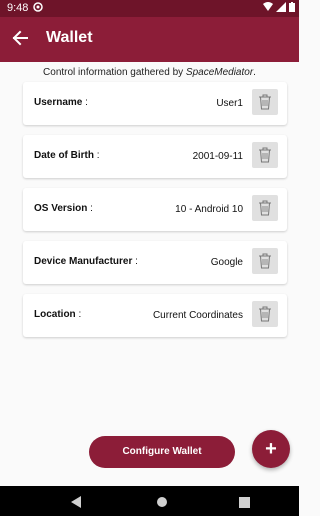 Image resolution: width=320 pixels, height=516 pixels. Describe the element at coordinates (267, 6) in the screenshot. I see `wifi-icon` at that location.